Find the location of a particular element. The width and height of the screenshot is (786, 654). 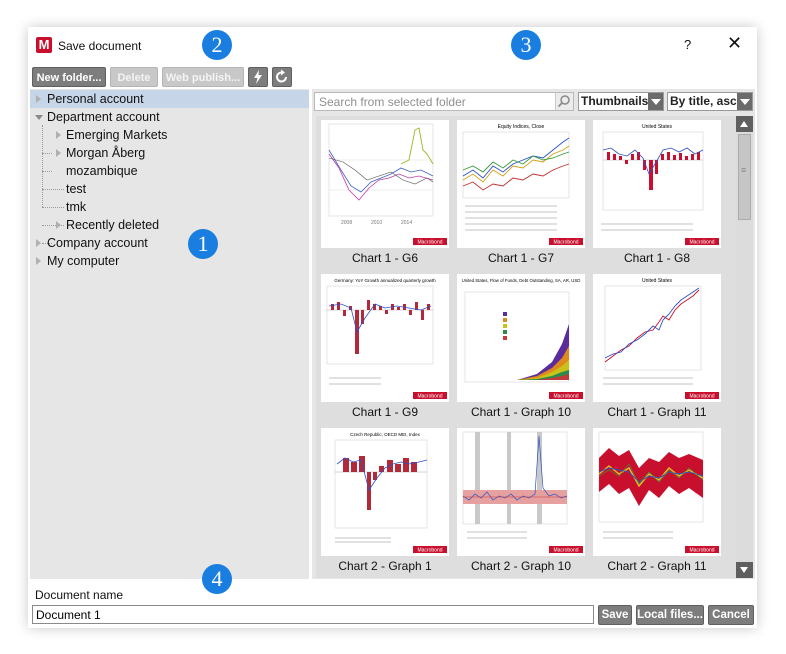

dialog-title: Save document is located at coordinates (100, 46).